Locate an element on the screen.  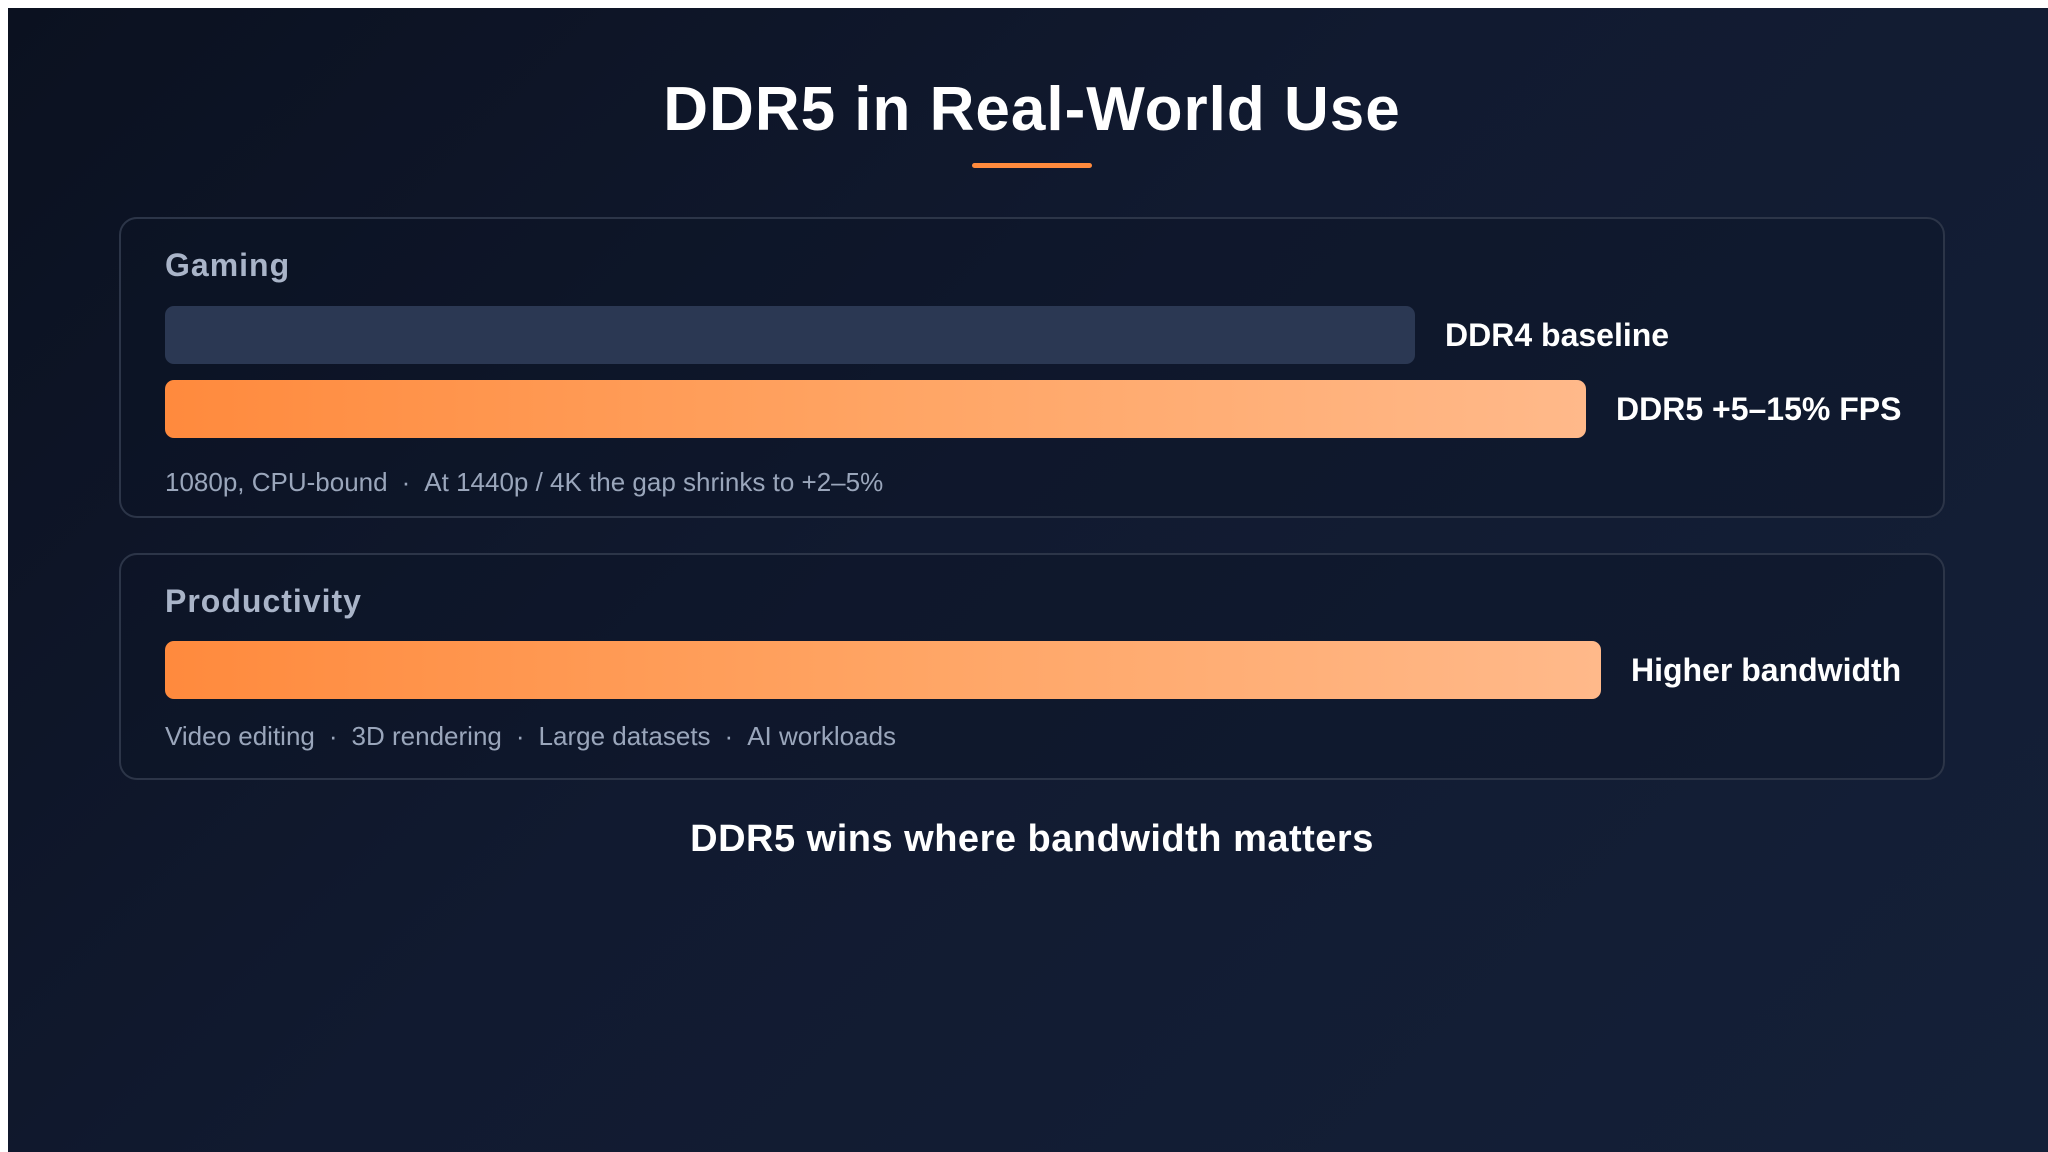
ddr5-fps-bar is located at coordinates (875, 409).